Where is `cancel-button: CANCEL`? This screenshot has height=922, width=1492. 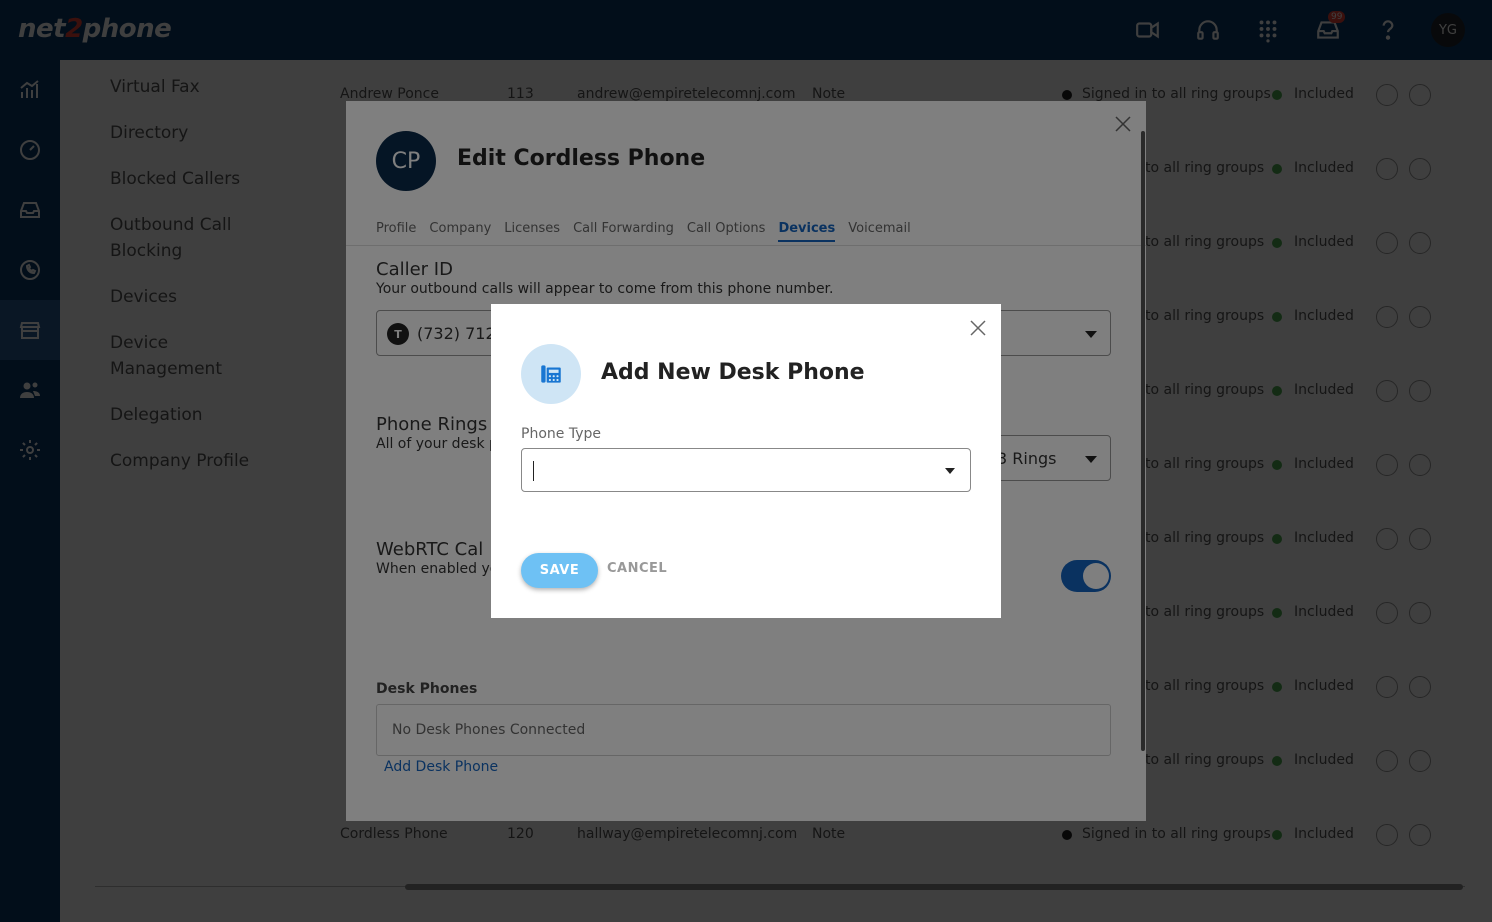 cancel-button: CANCEL is located at coordinates (637, 568).